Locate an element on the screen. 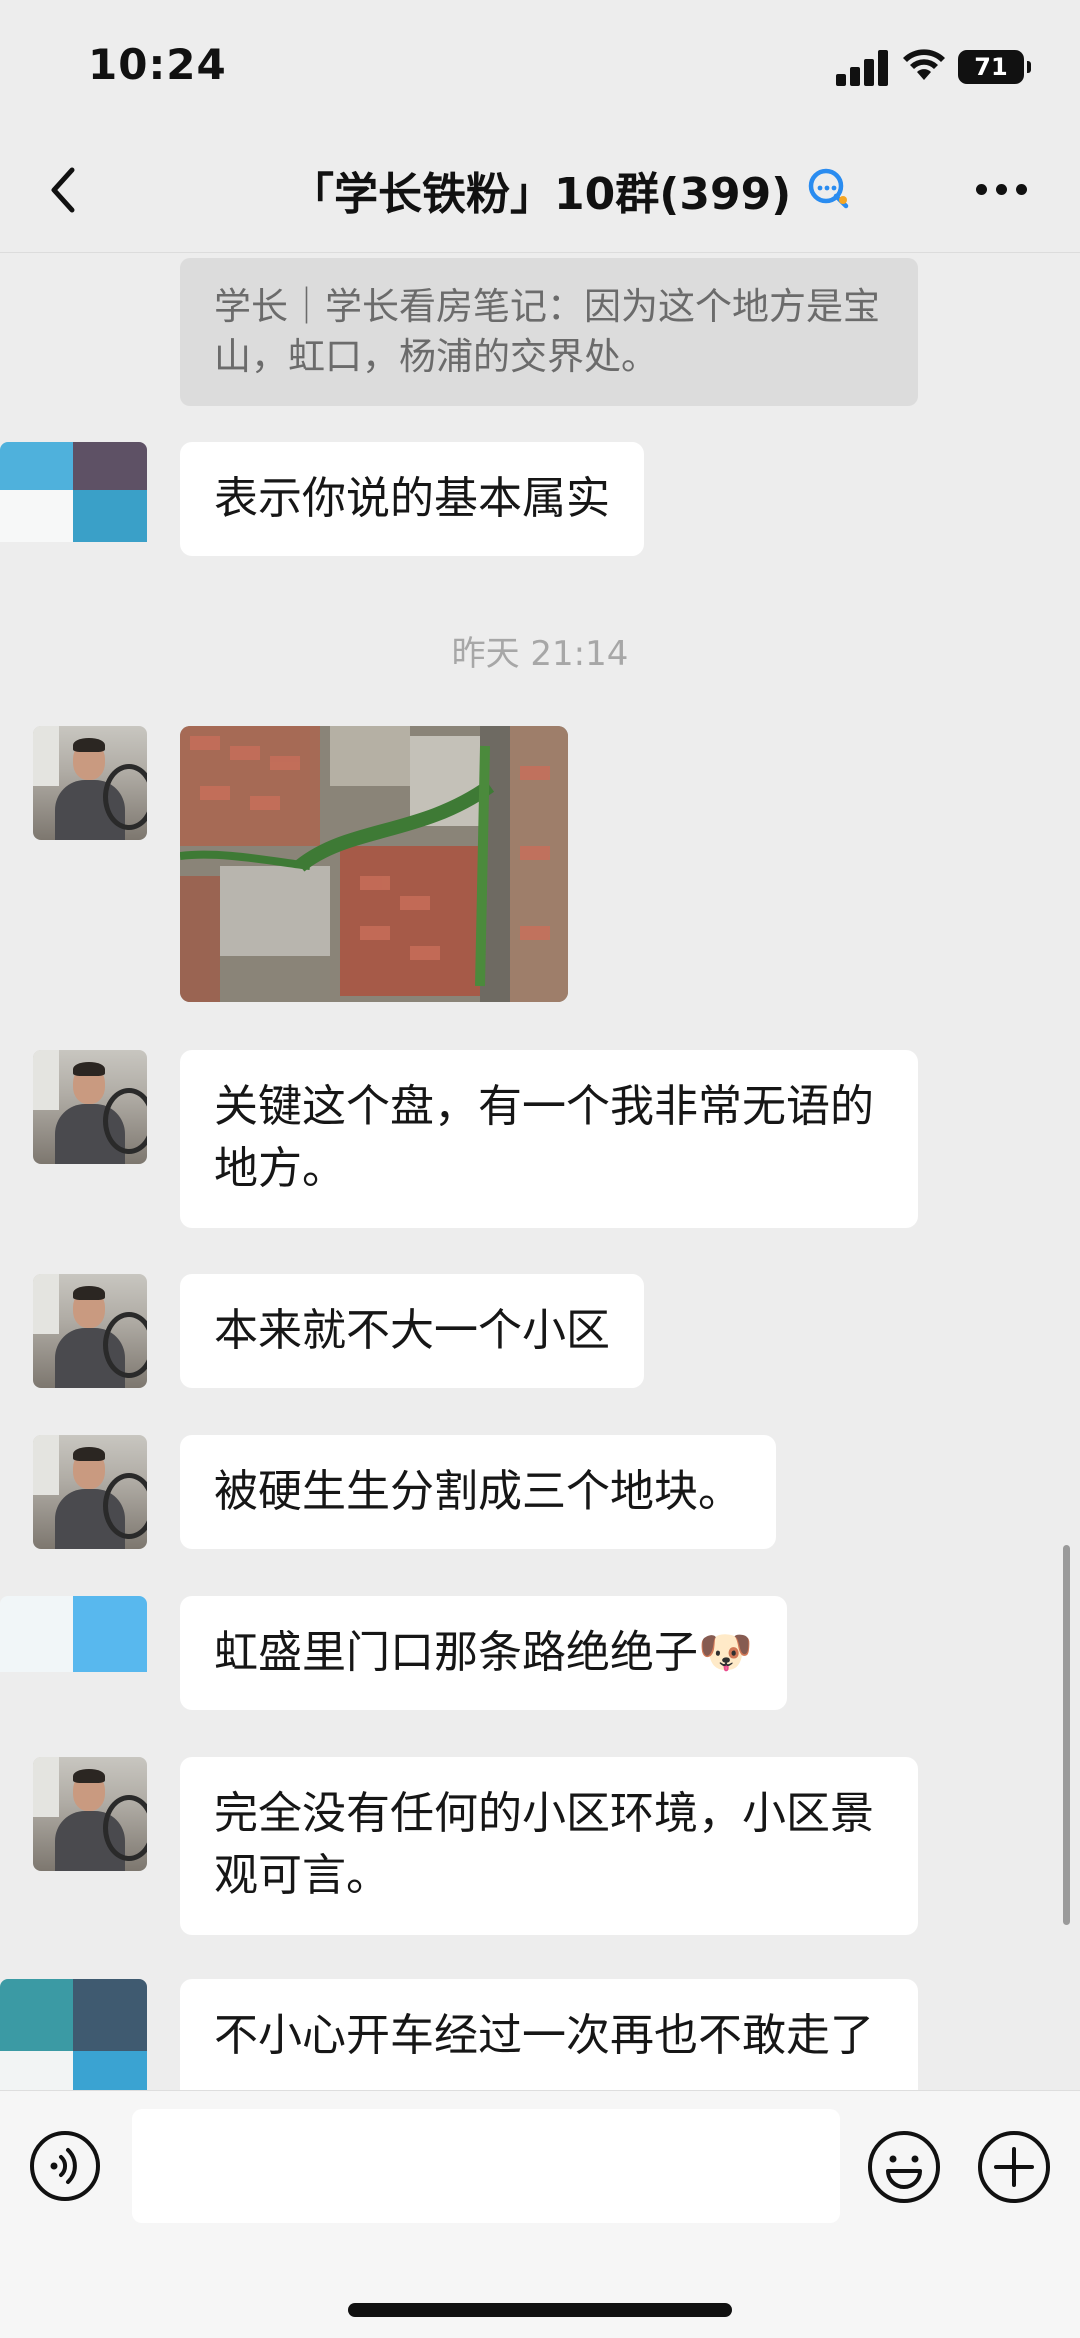 The width and height of the screenshot is (1080, 2338). battery-icon: 71 is located at coordinates (994, 67).